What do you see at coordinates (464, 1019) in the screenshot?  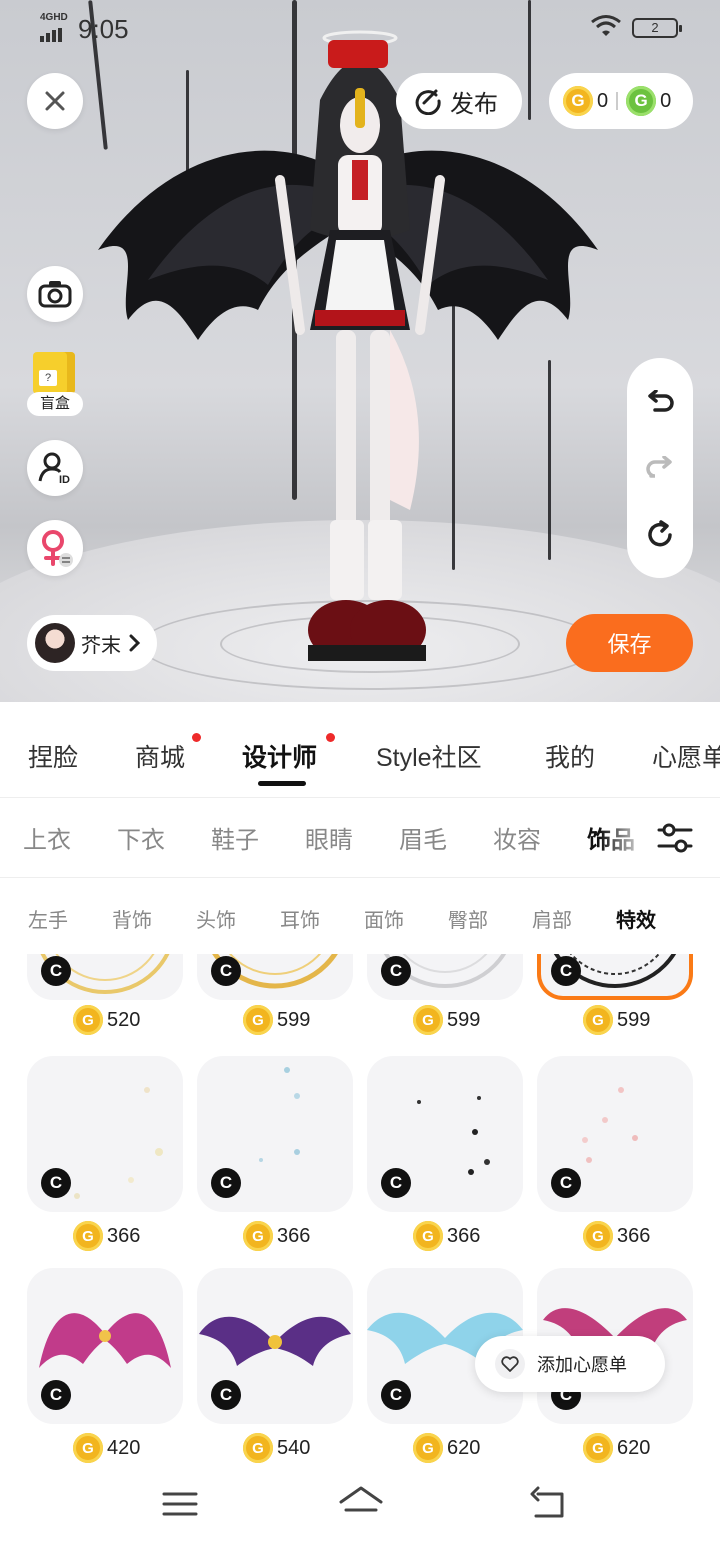 I see `item-price-value: 599` at bounding box center [464, 1019].